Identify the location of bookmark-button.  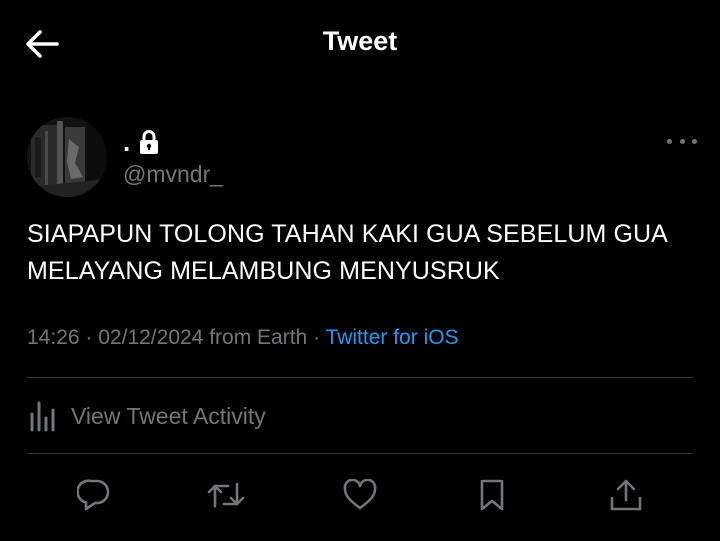
(492, 495).